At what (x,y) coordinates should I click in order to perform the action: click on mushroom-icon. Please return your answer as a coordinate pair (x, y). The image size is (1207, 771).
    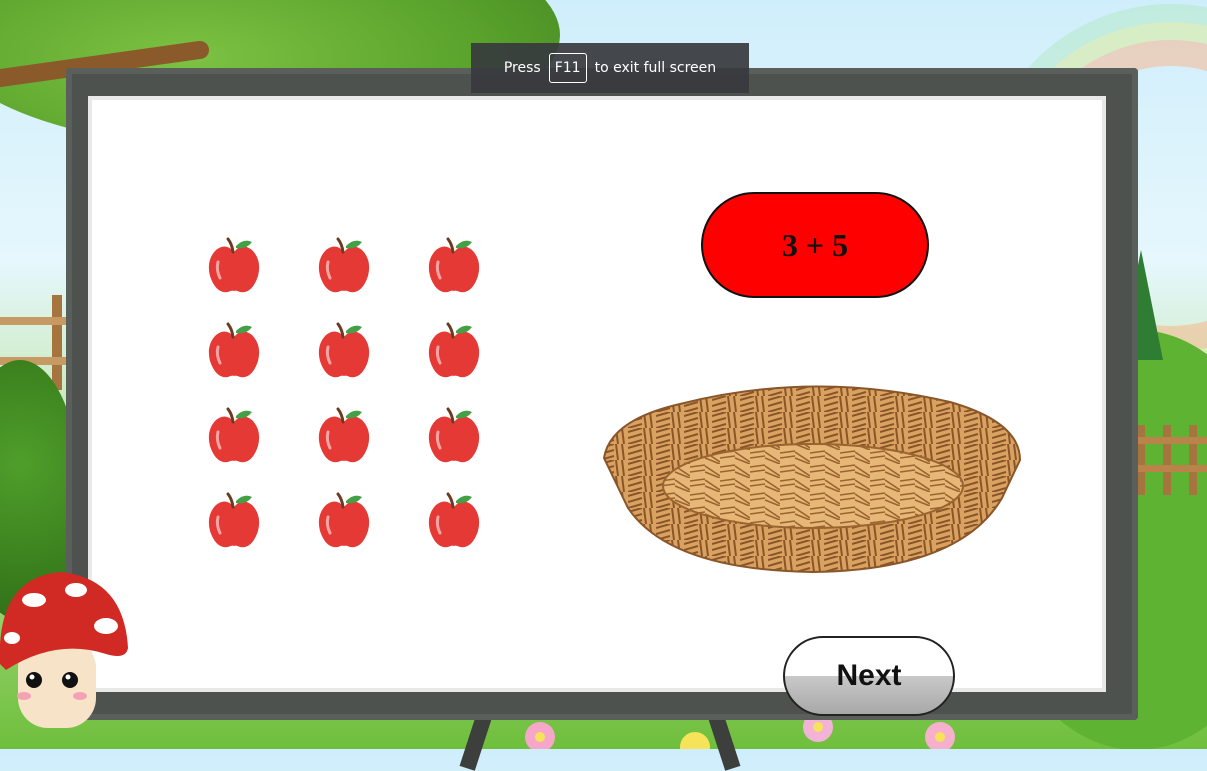
    Looking at the image, I should click on (64, 650).